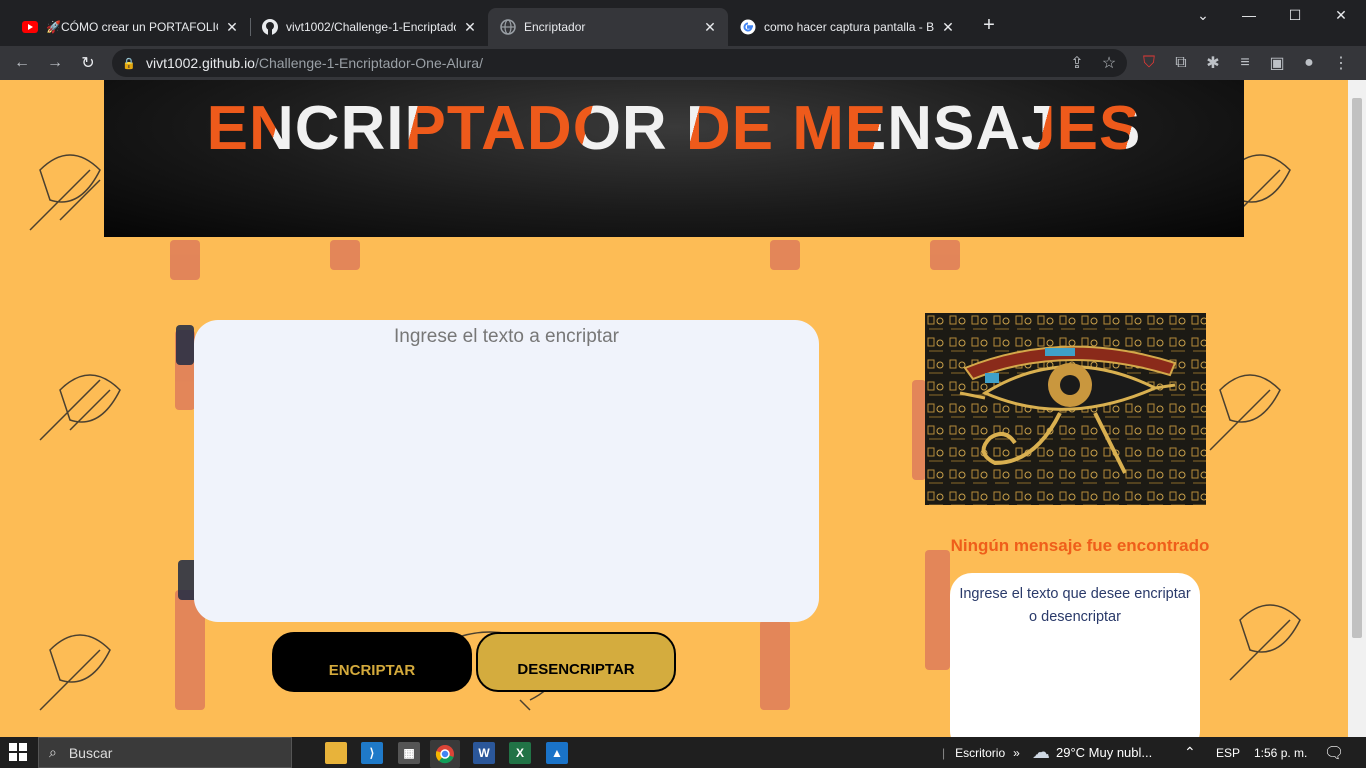 The image size is (1366, 768). What do you see at coordinates (557, 753) in the screenshot?
I see `photos-icon: ▲` at bounding box center [557, 753].